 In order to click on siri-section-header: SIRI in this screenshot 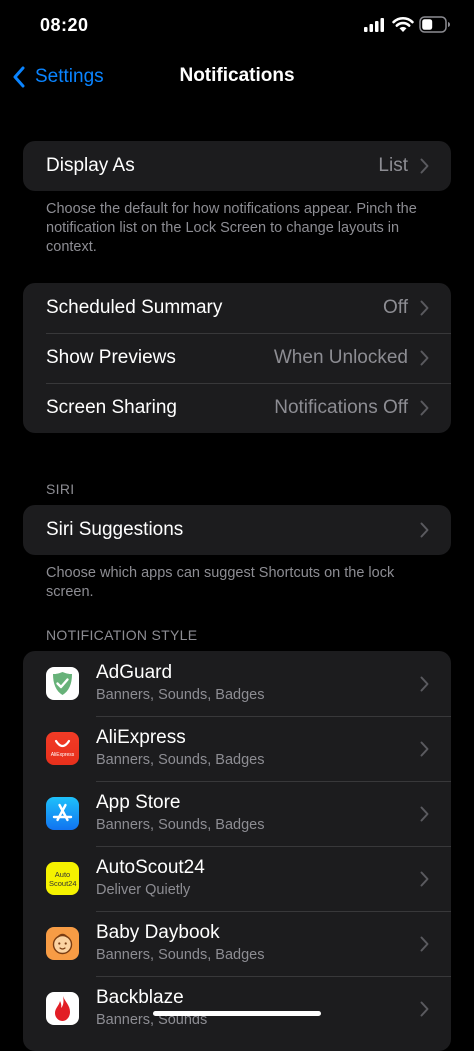, I will do `click(60, 489)`.